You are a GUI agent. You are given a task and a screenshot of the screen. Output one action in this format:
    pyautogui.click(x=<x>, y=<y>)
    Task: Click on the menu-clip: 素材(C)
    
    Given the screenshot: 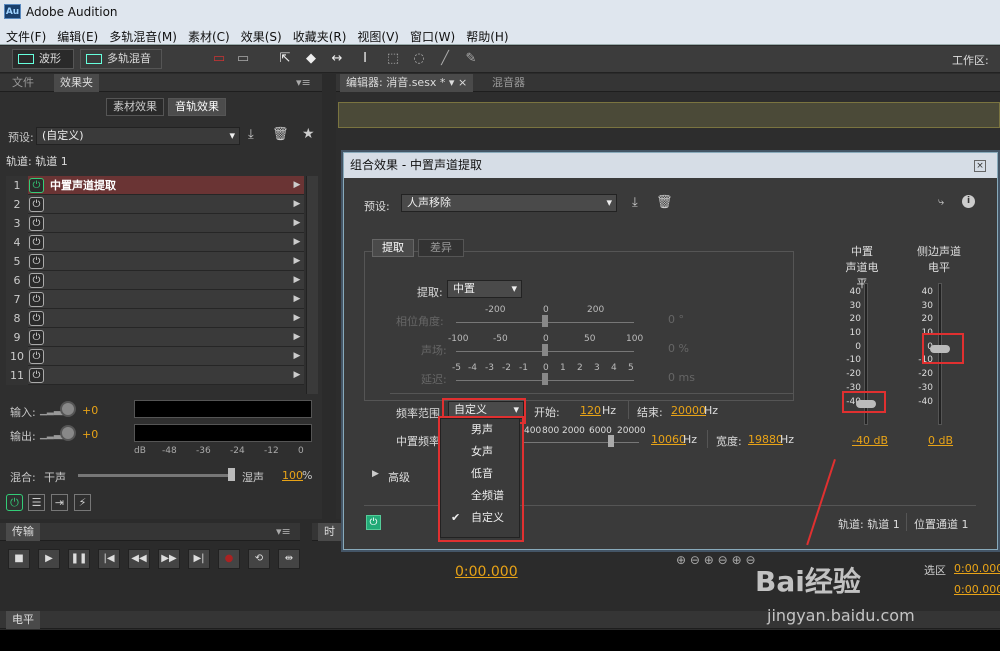 What is the action you would take?
    pyautogui.click(x=208, y=35)
    